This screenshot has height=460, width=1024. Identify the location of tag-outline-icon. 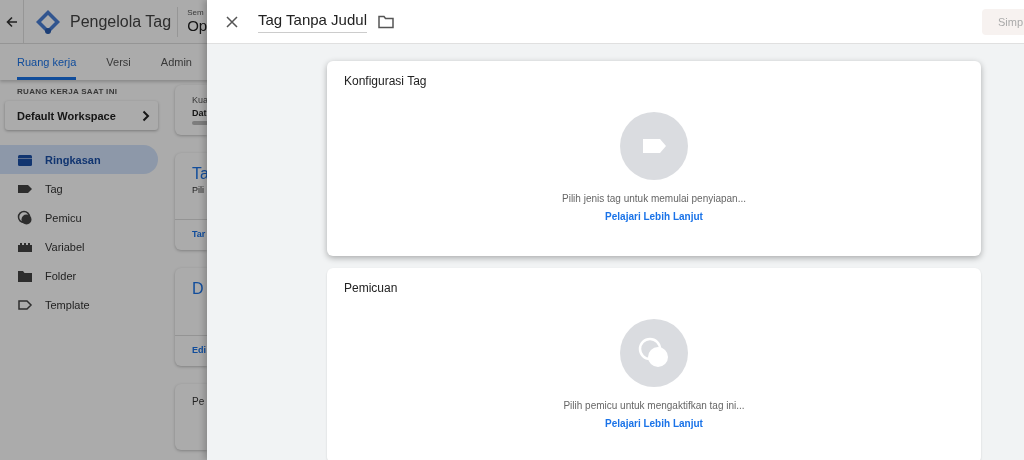
(25, 304).